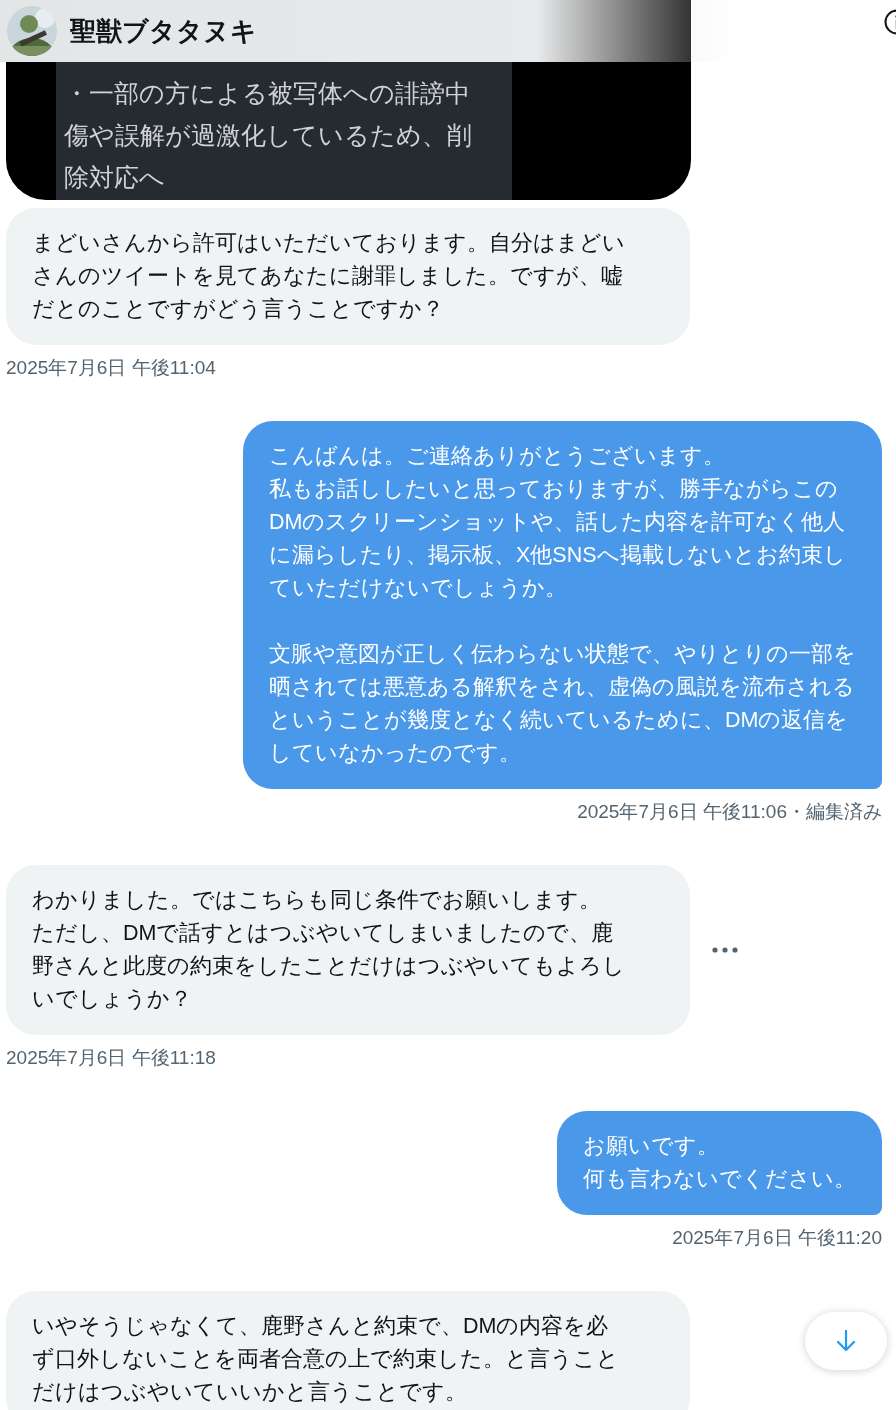  I want to click on arrow-down-icon, so click(846, 1341).